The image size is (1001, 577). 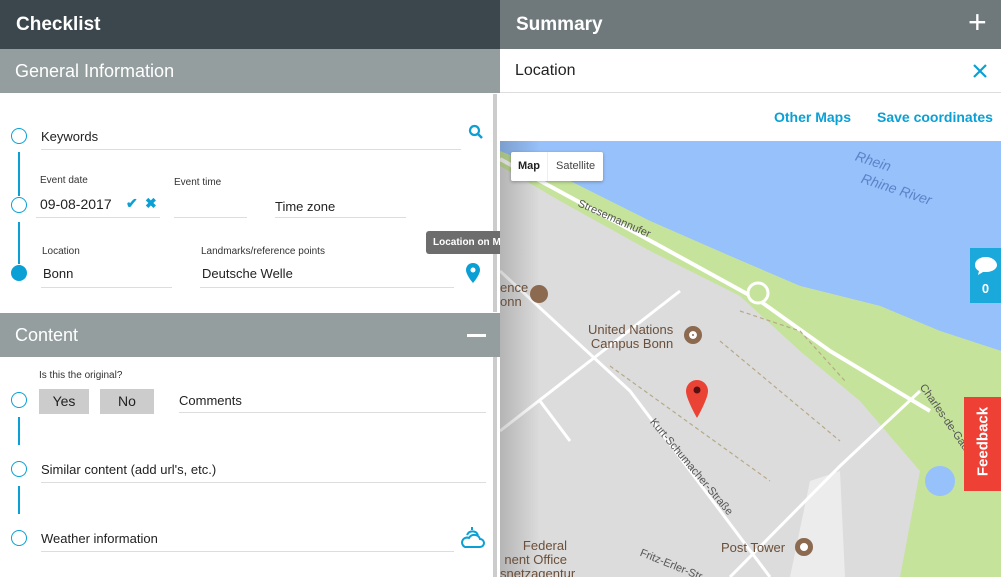 I want to click on map-label: United Nations Campus Bonn, so click(x=630, y=337).